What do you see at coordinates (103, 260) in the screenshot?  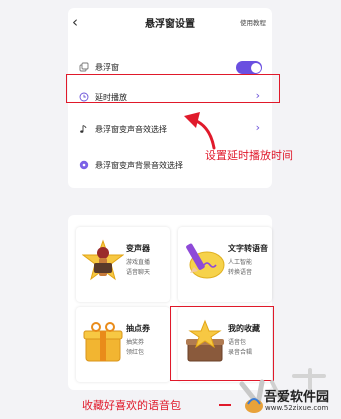 I see `microphone-star-icon` at bounding box center [103, 260].